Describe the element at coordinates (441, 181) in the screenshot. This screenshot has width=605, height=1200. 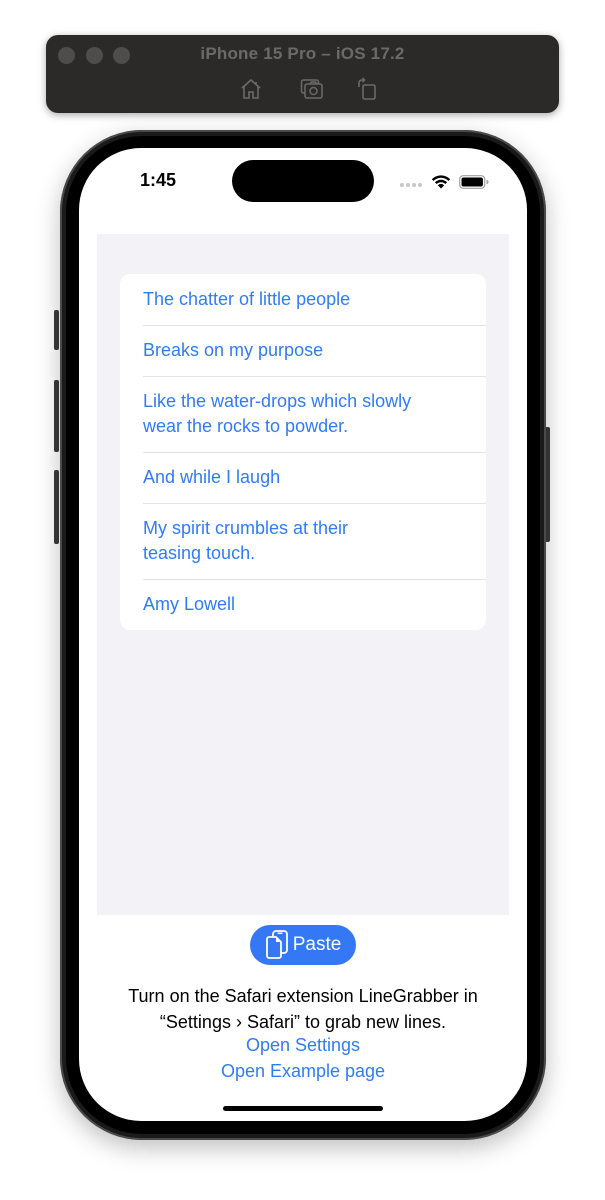
I see `wifi-icon` at that location.